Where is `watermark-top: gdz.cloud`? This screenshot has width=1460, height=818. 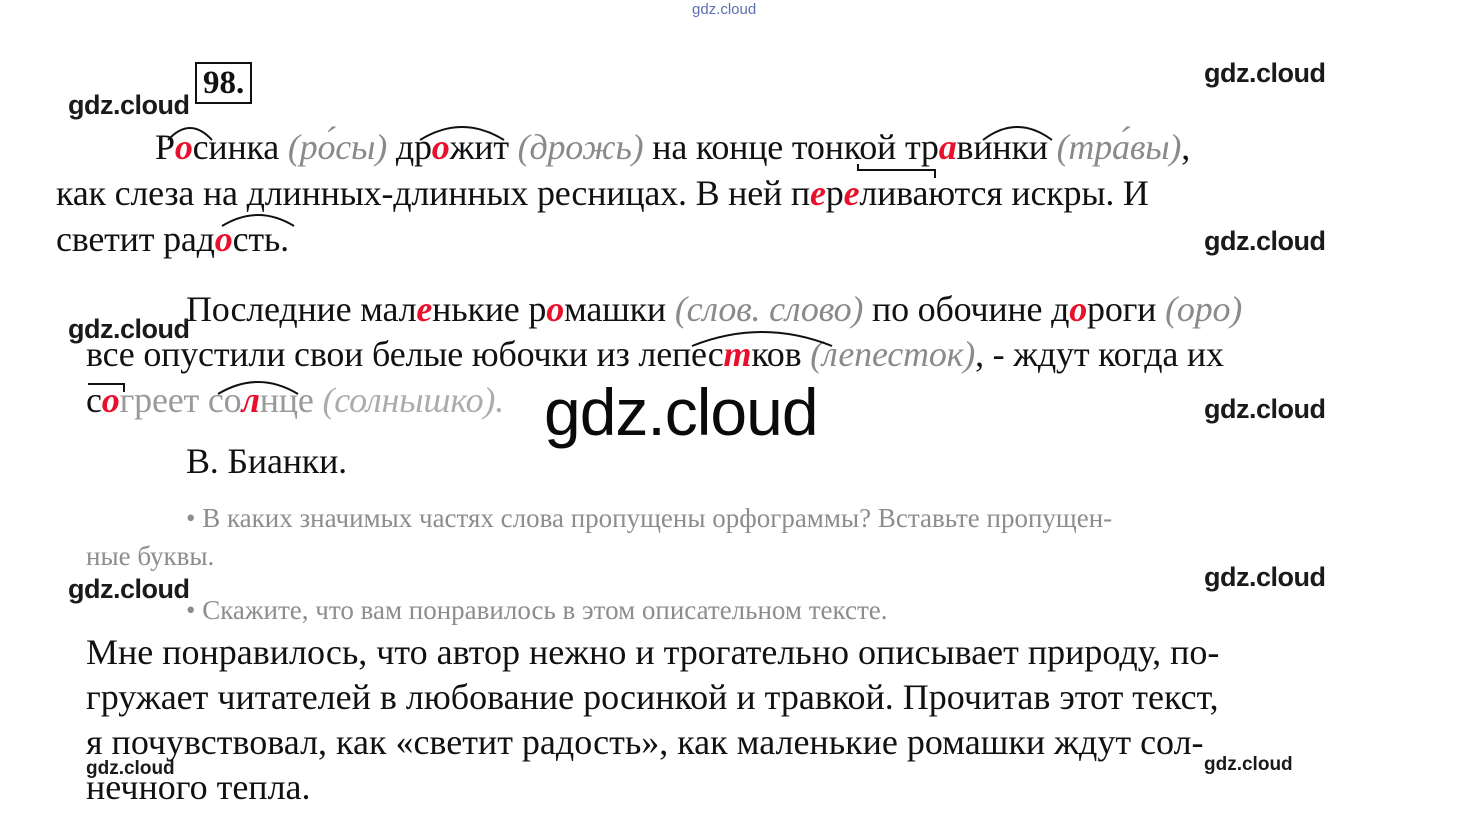
watermark-top: gdz.cloud is located at coordinates (724, 9).